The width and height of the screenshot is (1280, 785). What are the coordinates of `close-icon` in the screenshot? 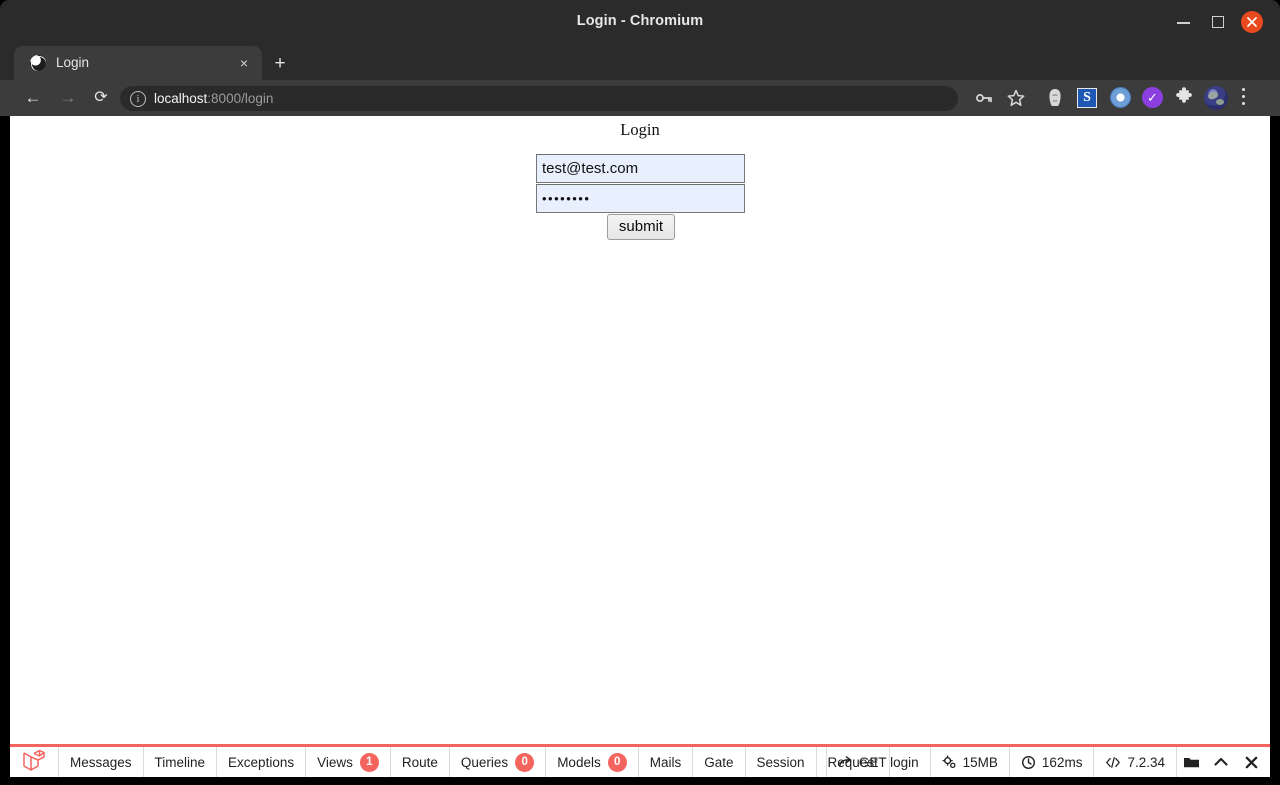 It's located at (1252, 22).